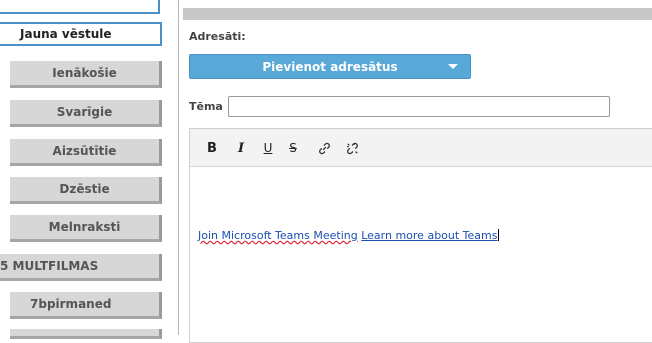  Describe the element at coordinates (86, 334) in the screenshot. I see `sidebar-item-partial` at that location.